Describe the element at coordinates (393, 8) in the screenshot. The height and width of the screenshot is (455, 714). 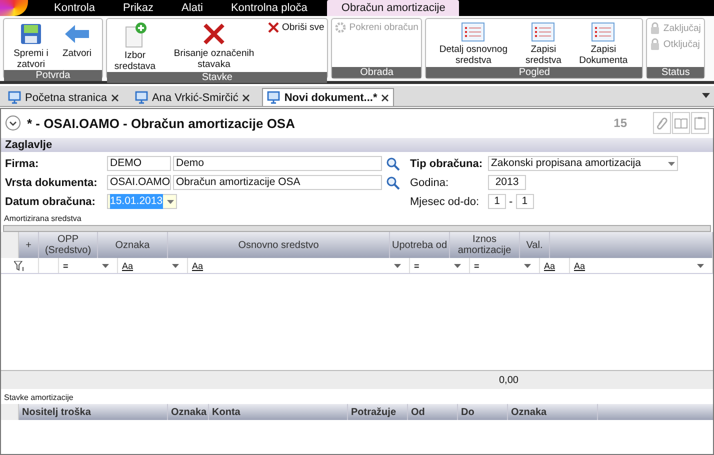
I see `menu-tab: Obračun amortizacije` at that location.